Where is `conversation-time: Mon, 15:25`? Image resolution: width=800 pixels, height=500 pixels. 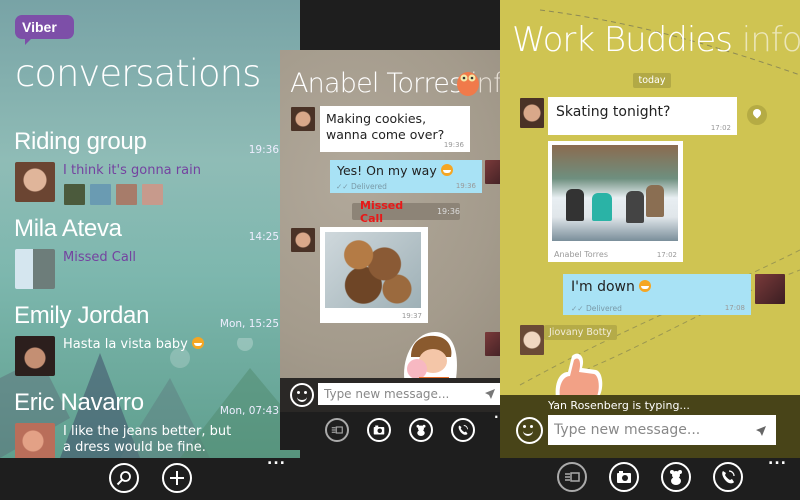 conversation-time: Mon, 15:25 is located at coordinates (249, 324).